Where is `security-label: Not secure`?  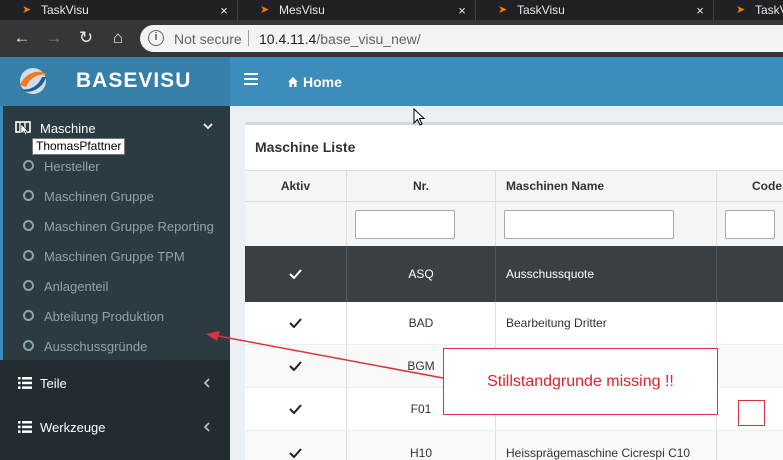
security-label: Not secure is located at coordinates (208, 39).